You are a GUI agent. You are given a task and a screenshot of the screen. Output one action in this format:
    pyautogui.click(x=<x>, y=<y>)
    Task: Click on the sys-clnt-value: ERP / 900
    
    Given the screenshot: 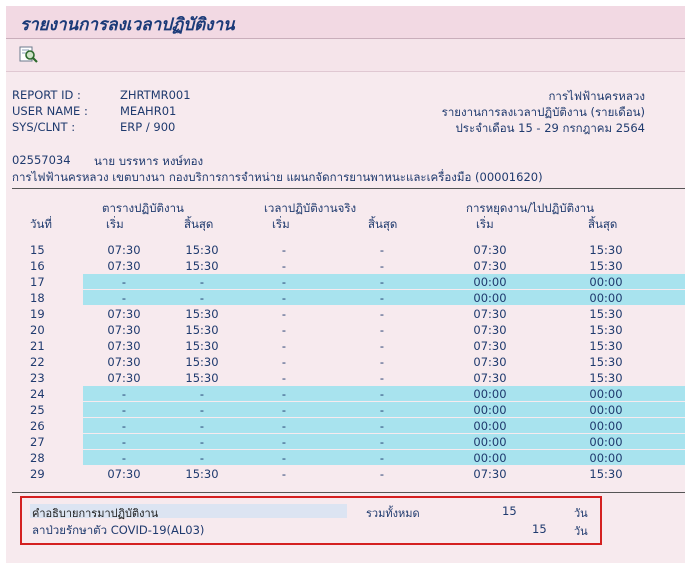 What is the action you would take?
    pyautogui.click(x=148, y=127)
    